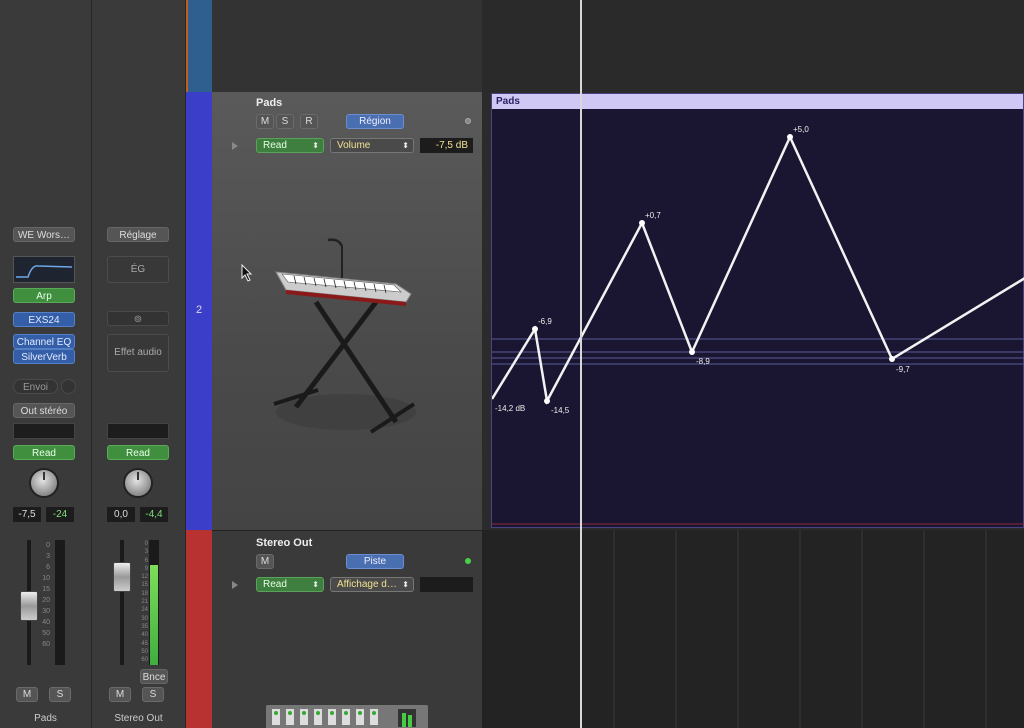  I want to click on bounce-button: Bnce, so click(154, 676).